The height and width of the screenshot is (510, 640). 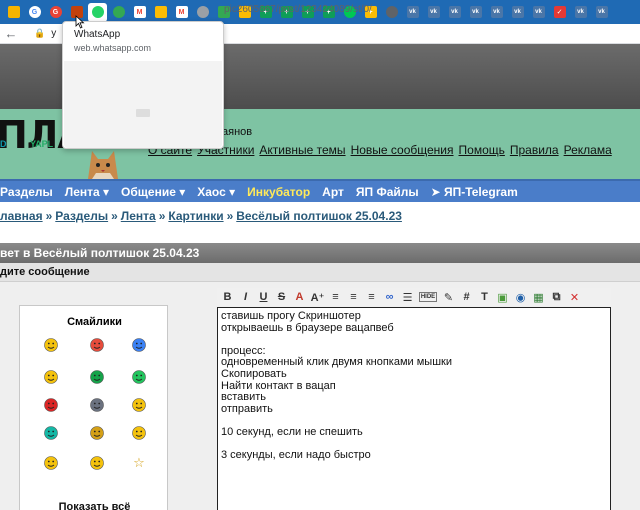 What do you see at coordinates (11, 33) in the screenshot?
I see `back-arrow-icon: ←` at bounding box center [11, 33].